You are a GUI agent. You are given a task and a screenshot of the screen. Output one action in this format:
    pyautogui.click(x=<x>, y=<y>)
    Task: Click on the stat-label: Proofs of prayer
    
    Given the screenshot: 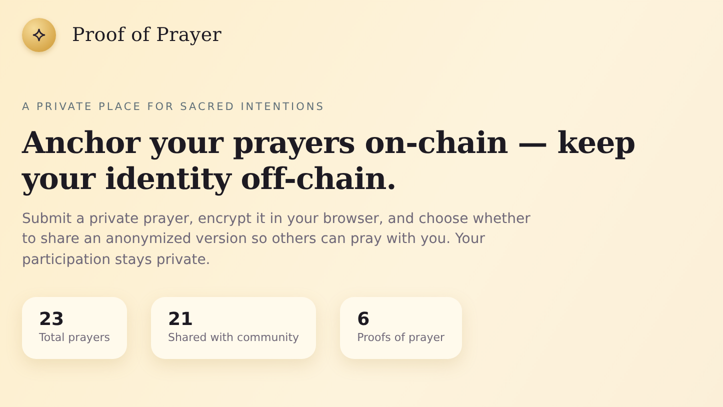 What is the action you would take?
    pyautogui.click(x=400, y=338)
    